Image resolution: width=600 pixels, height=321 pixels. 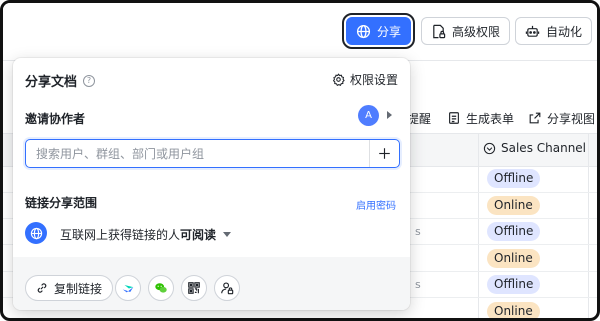 I want to click on share-to-wechat-button, so click(x=161, y=288).